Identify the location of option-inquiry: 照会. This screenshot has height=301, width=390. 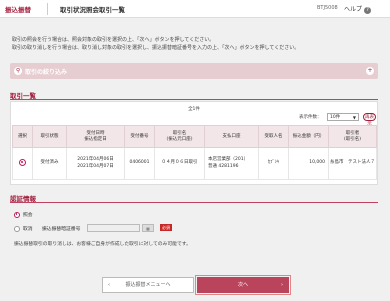
(23, 214).